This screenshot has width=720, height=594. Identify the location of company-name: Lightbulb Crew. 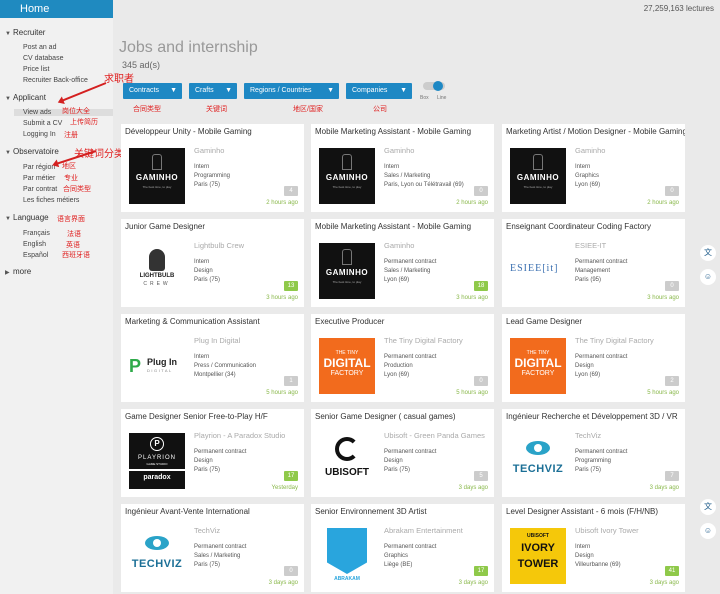
(247, 245).